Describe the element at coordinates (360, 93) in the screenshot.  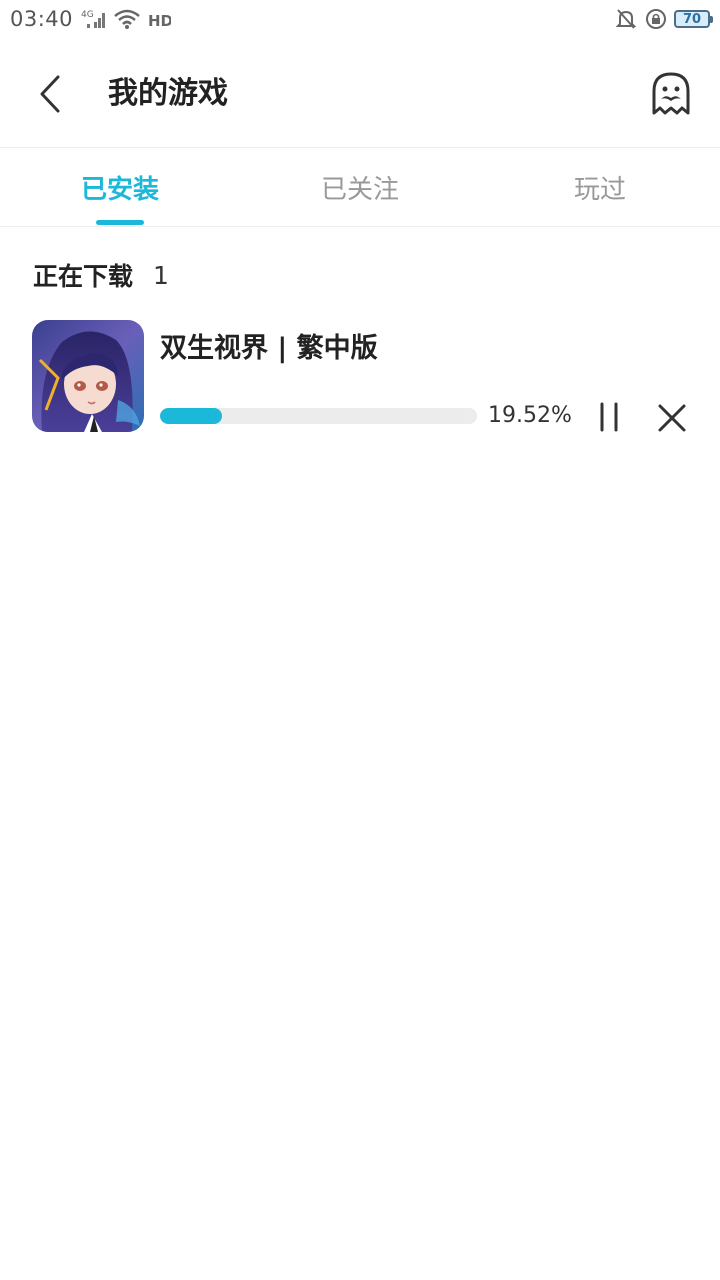
I see `app-header: 我的游戏` at that location.